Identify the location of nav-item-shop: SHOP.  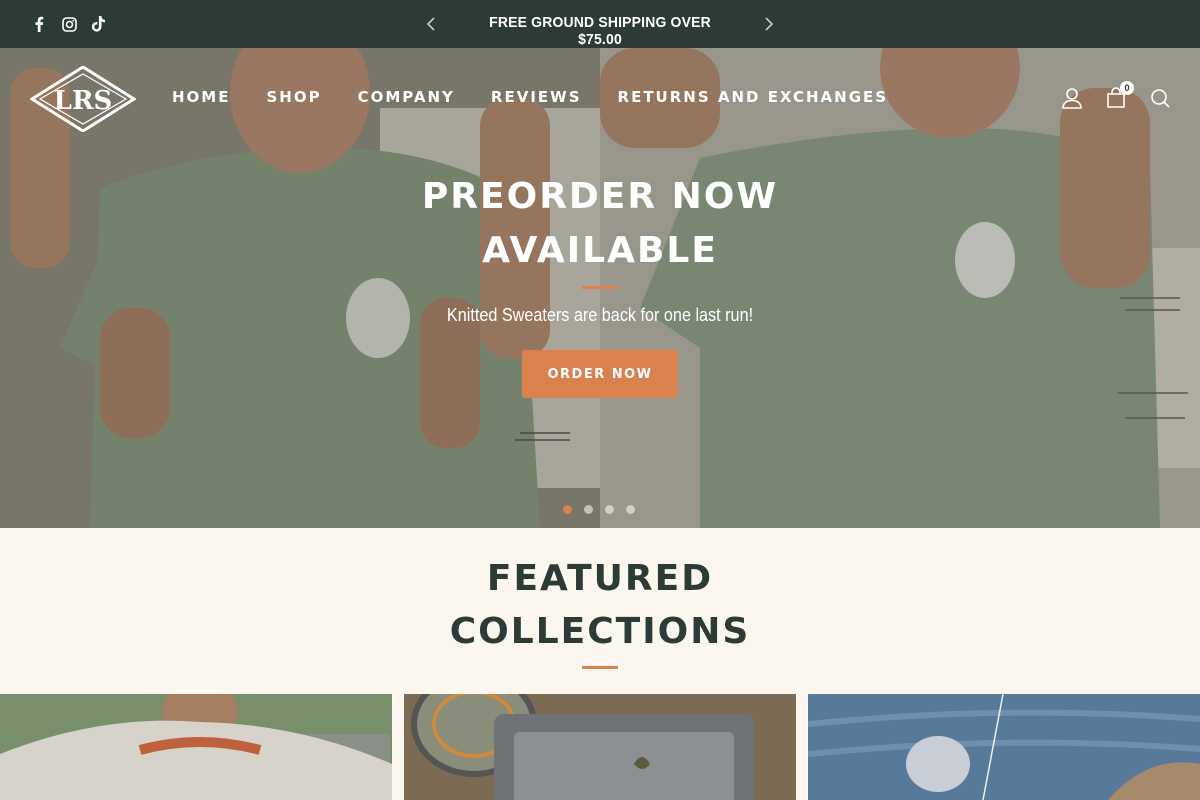
(293, 97).